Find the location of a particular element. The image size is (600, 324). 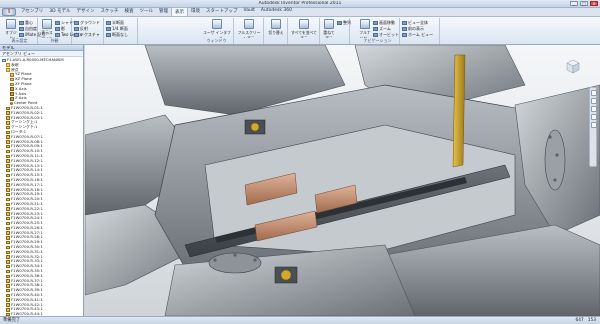

application-menu-button: I is located at coordinates (9, 12).